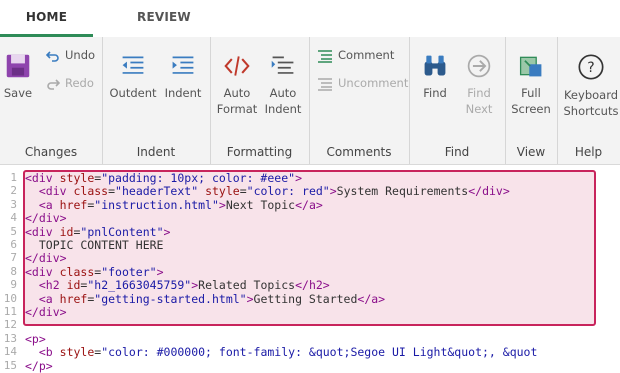 The height and width of the screenshot is (373, 620). Describe the element at coordinates (49, 204) in the screenshot. I see `code-token: <a` at that location.